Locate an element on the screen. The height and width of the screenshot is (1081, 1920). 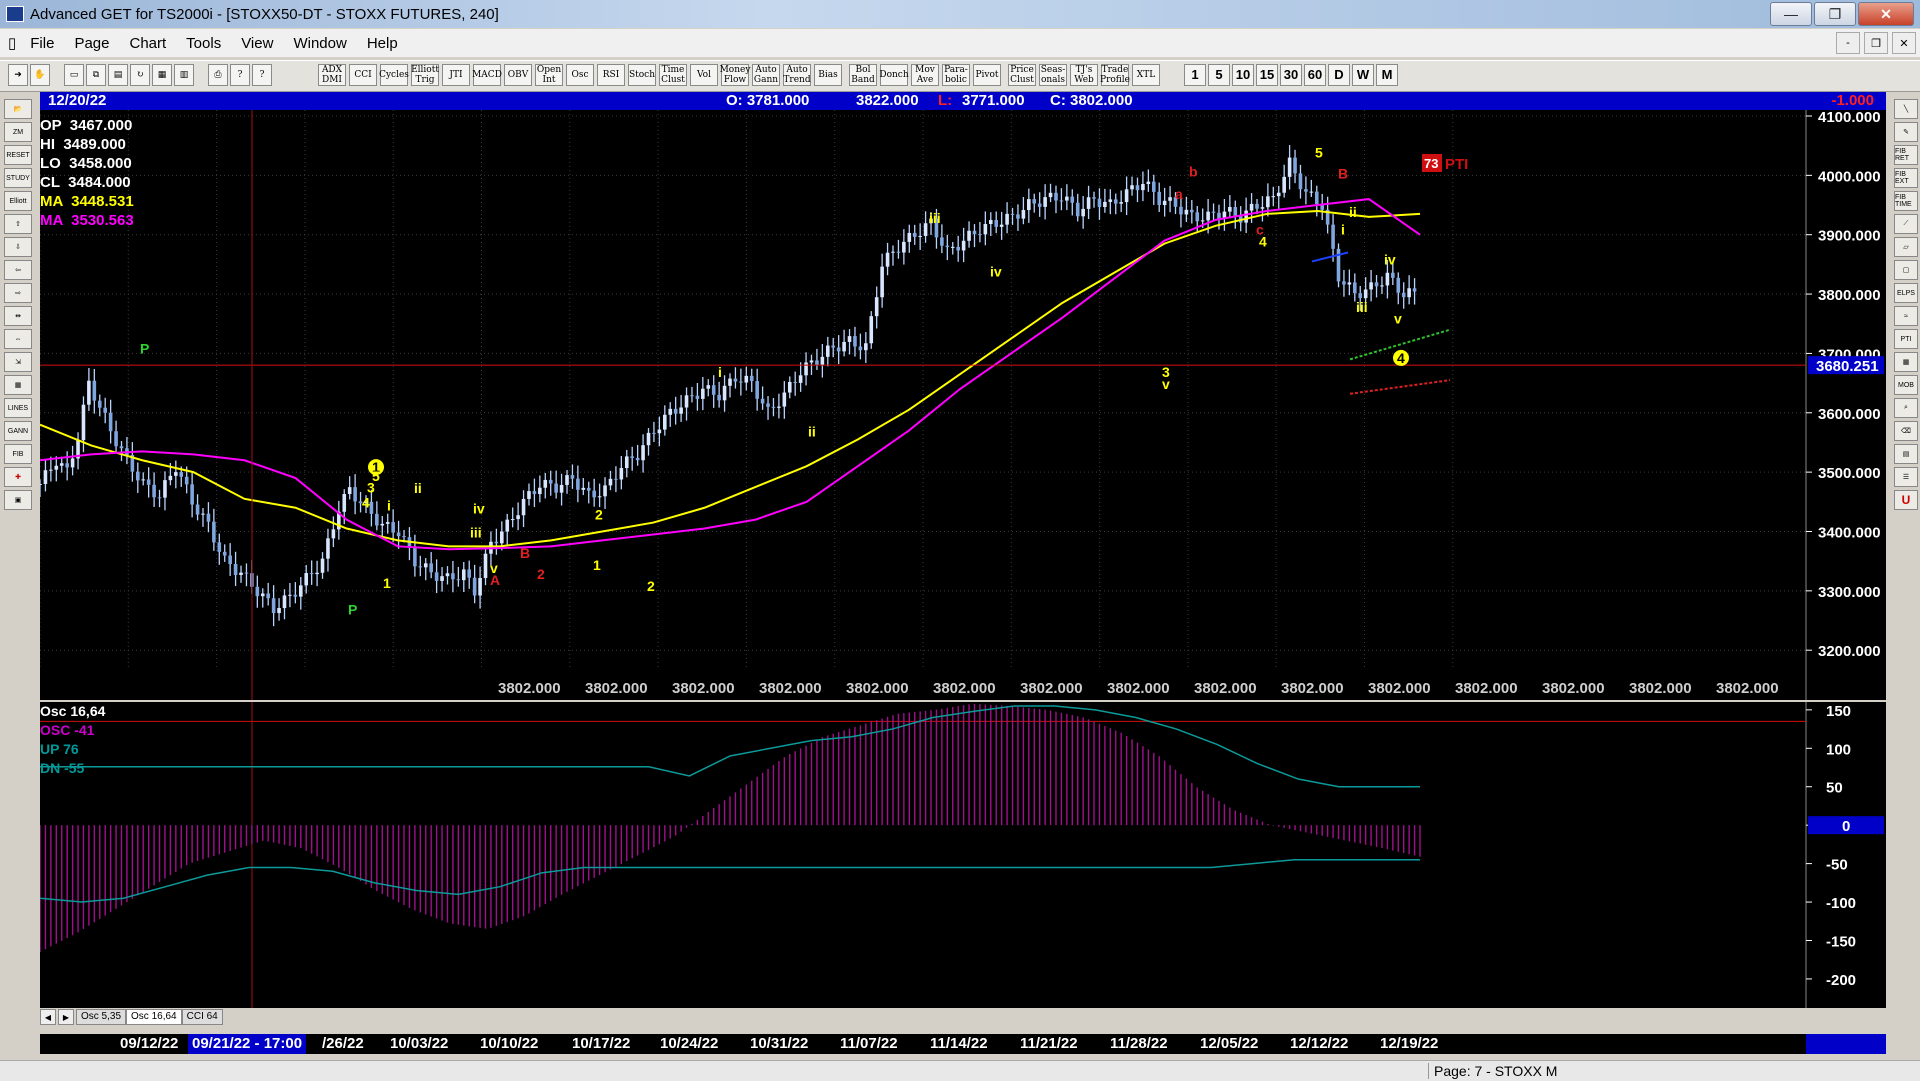
study-button: Pivot is located at coordinates (987, 75).